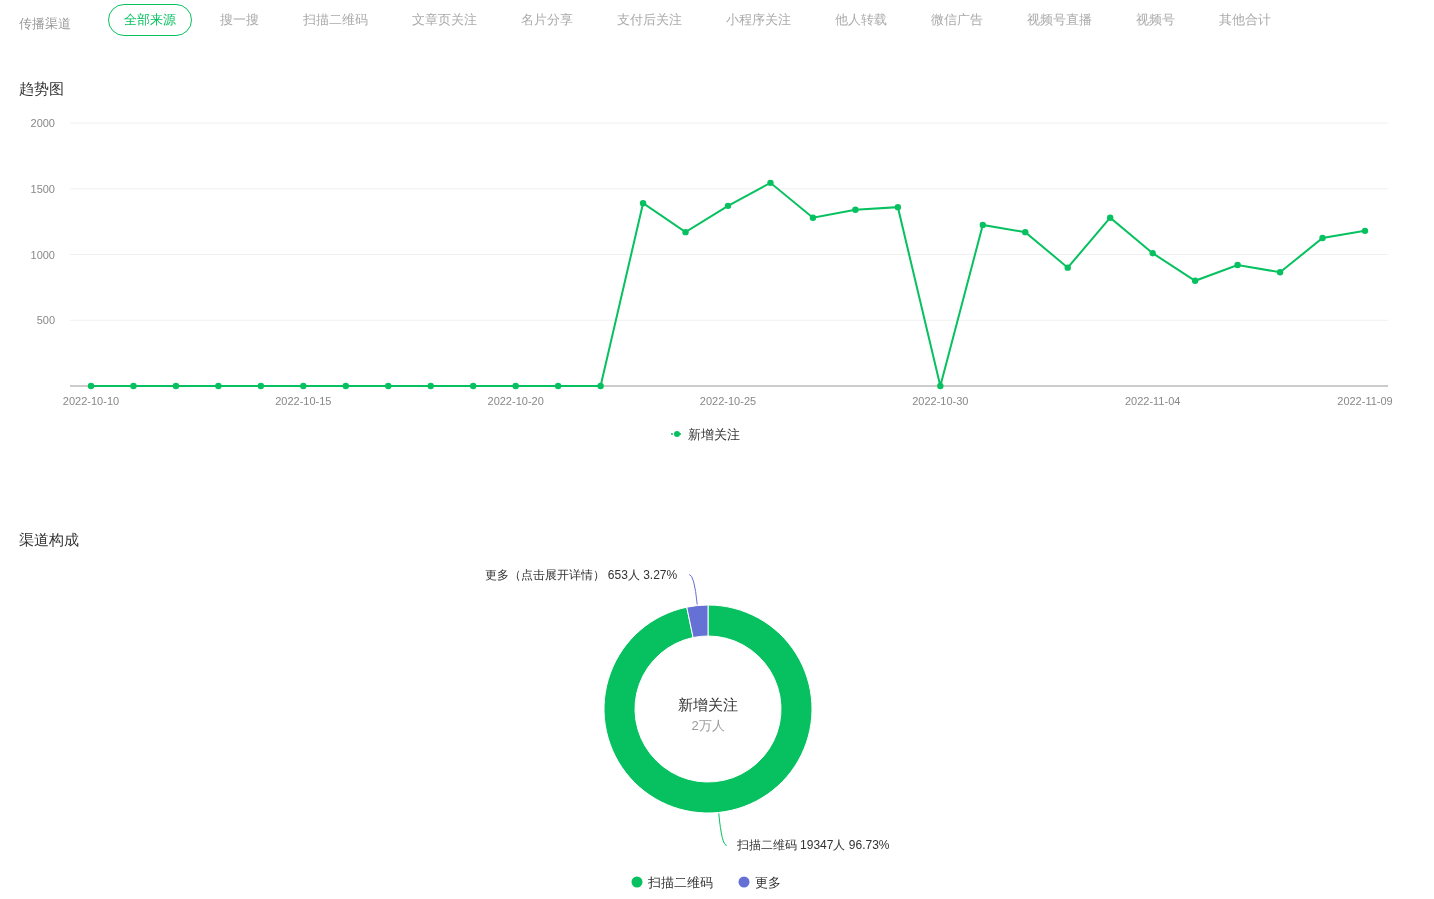 The height and width of the screenshot is (899, 1434). Describe the element at coordinates (45, 319) in the screenshot. I see `y-tick-label: 500` at that location.